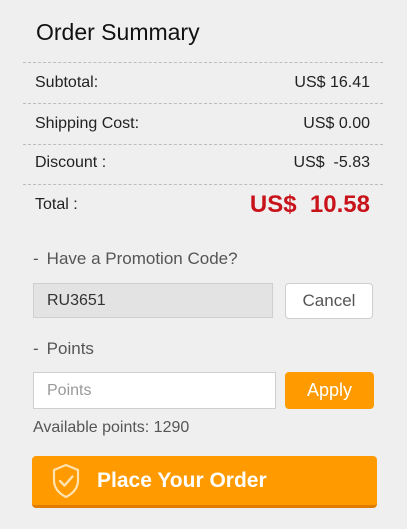  What do you see at coordinates (203, 83) in the screenshot?
I see `subtotal-row: Subtotal: US$ 16.41` at bounding box center [203, 83].